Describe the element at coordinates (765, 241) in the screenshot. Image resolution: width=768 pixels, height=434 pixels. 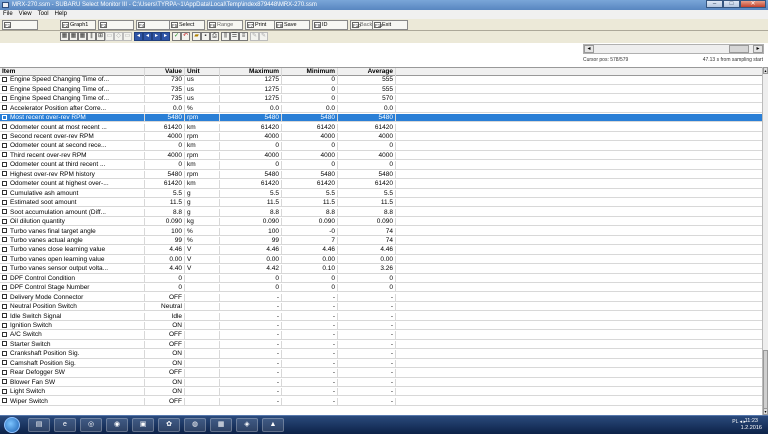
I see `table-scrollbar: ▴ ▾` at that location.